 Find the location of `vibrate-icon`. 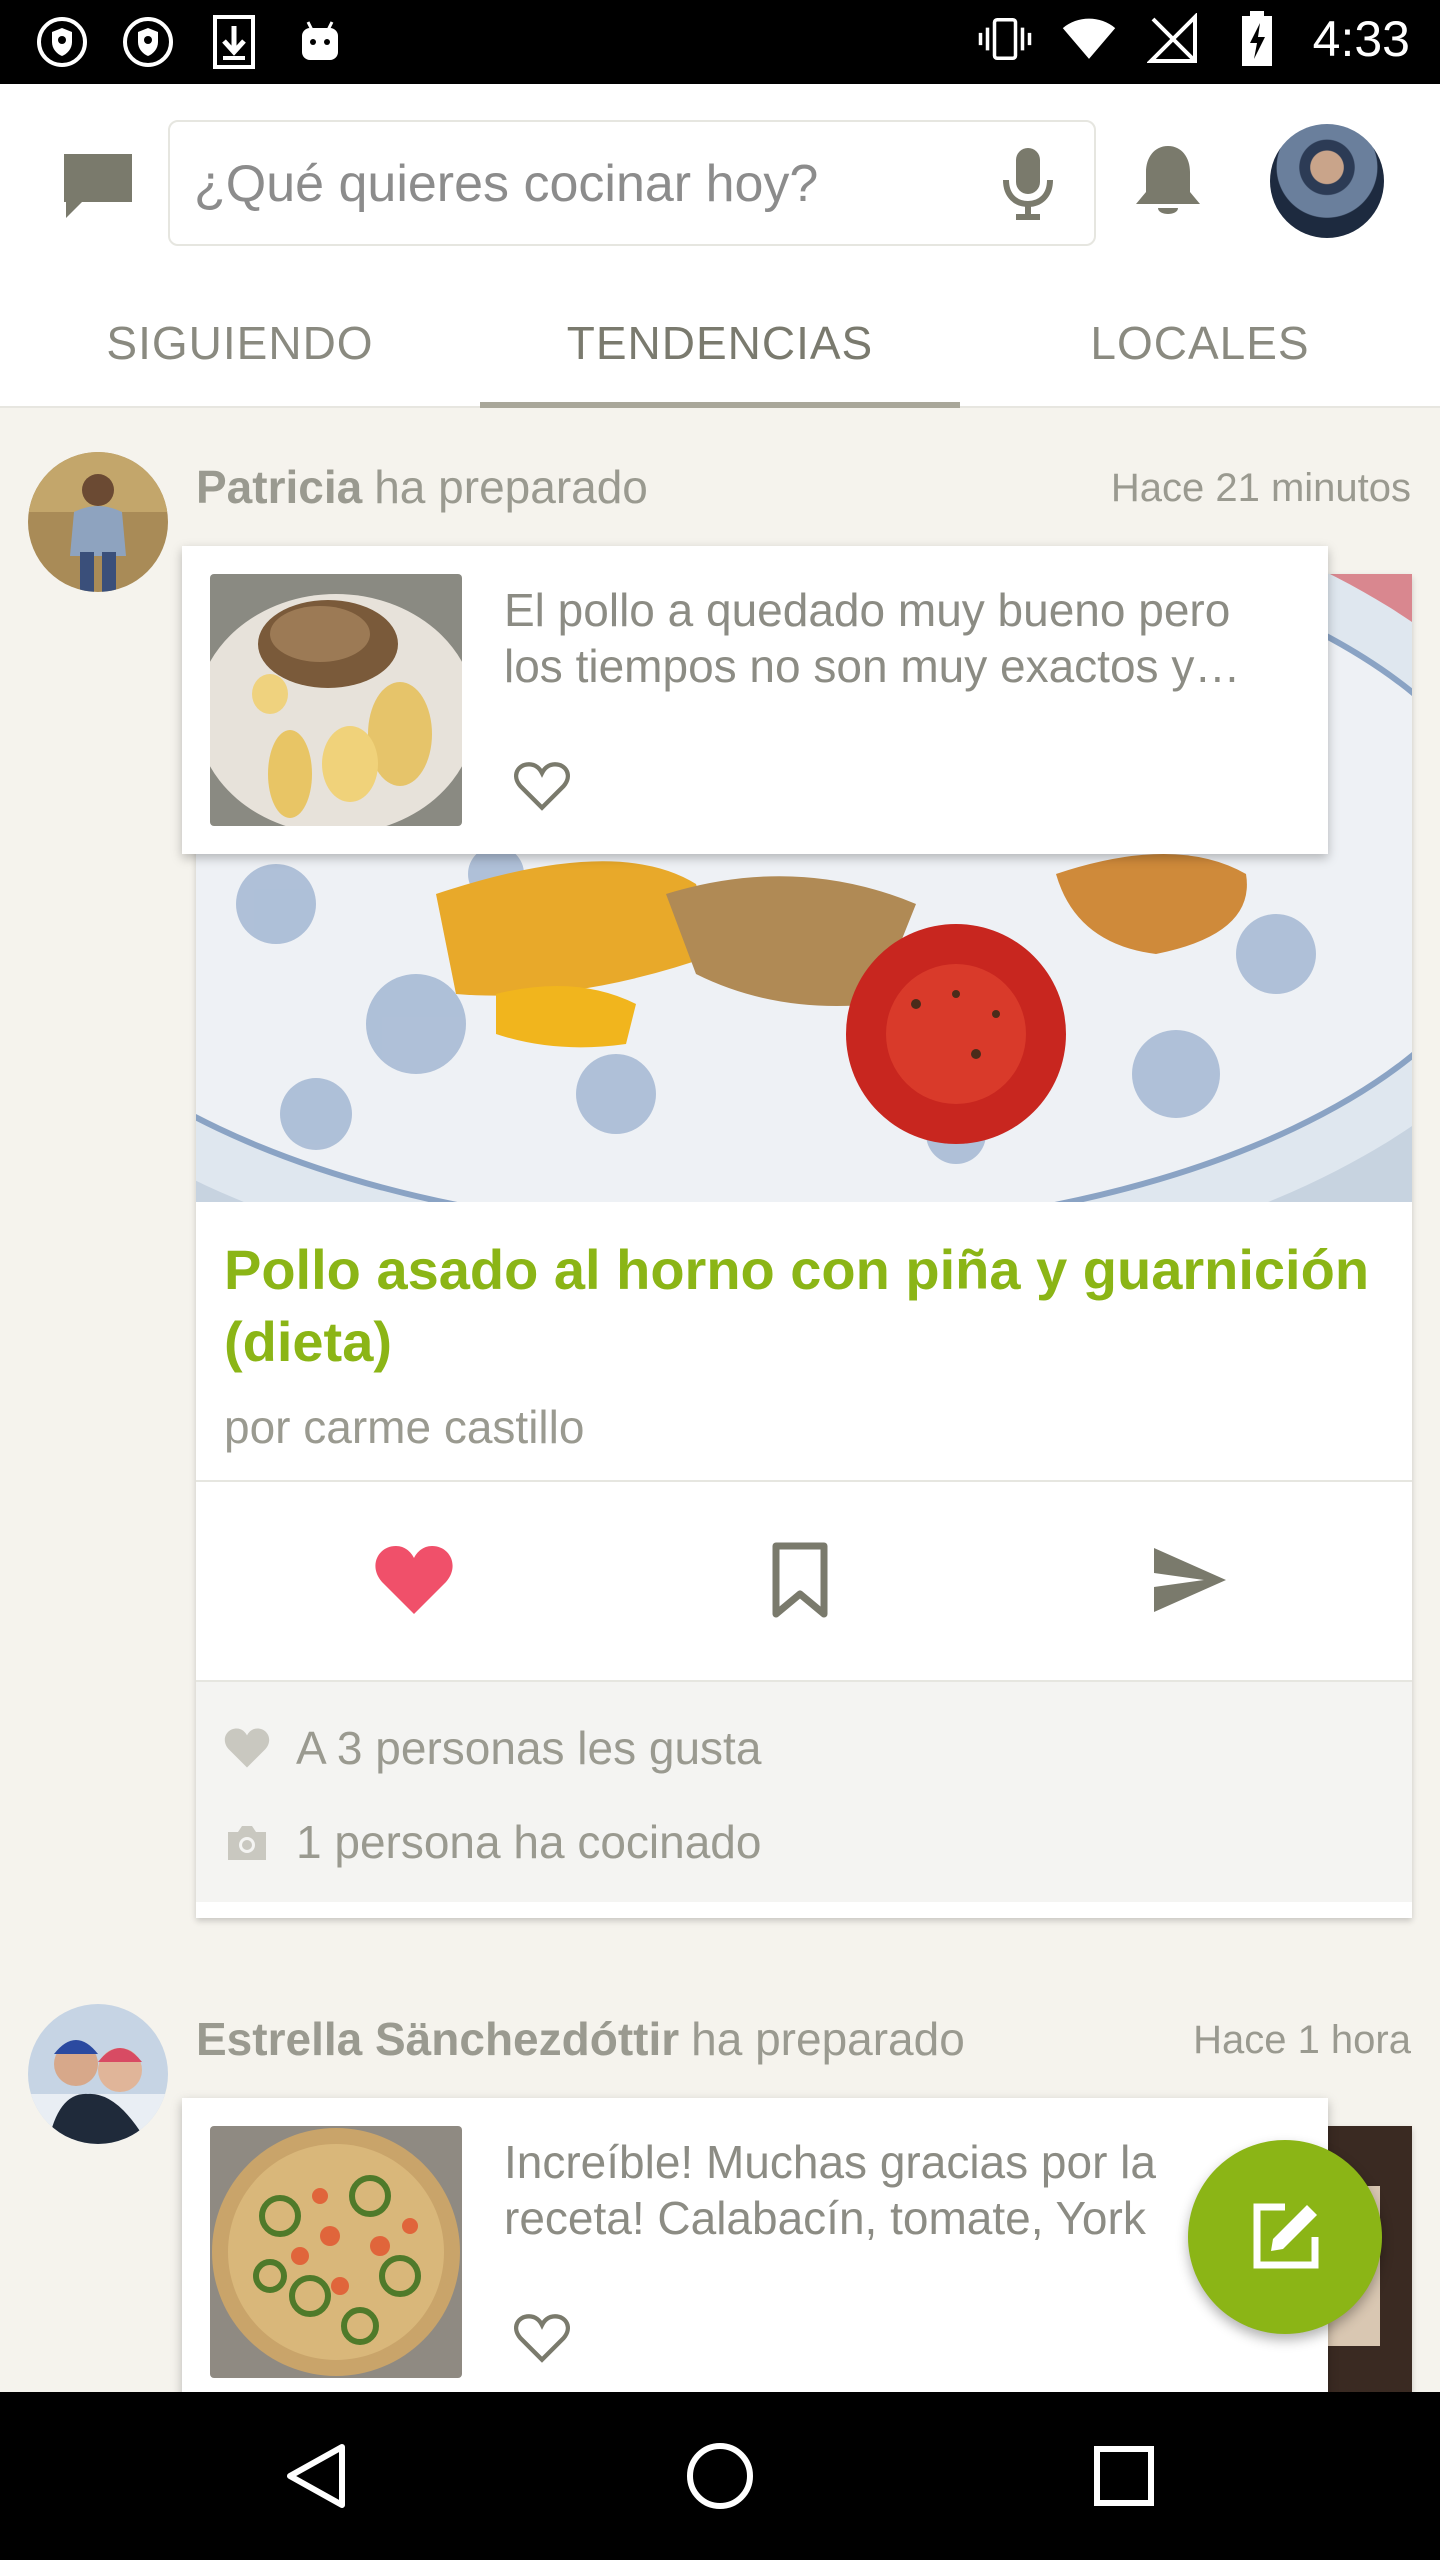

vibrate-icon is located at coordinates (1005, 39).